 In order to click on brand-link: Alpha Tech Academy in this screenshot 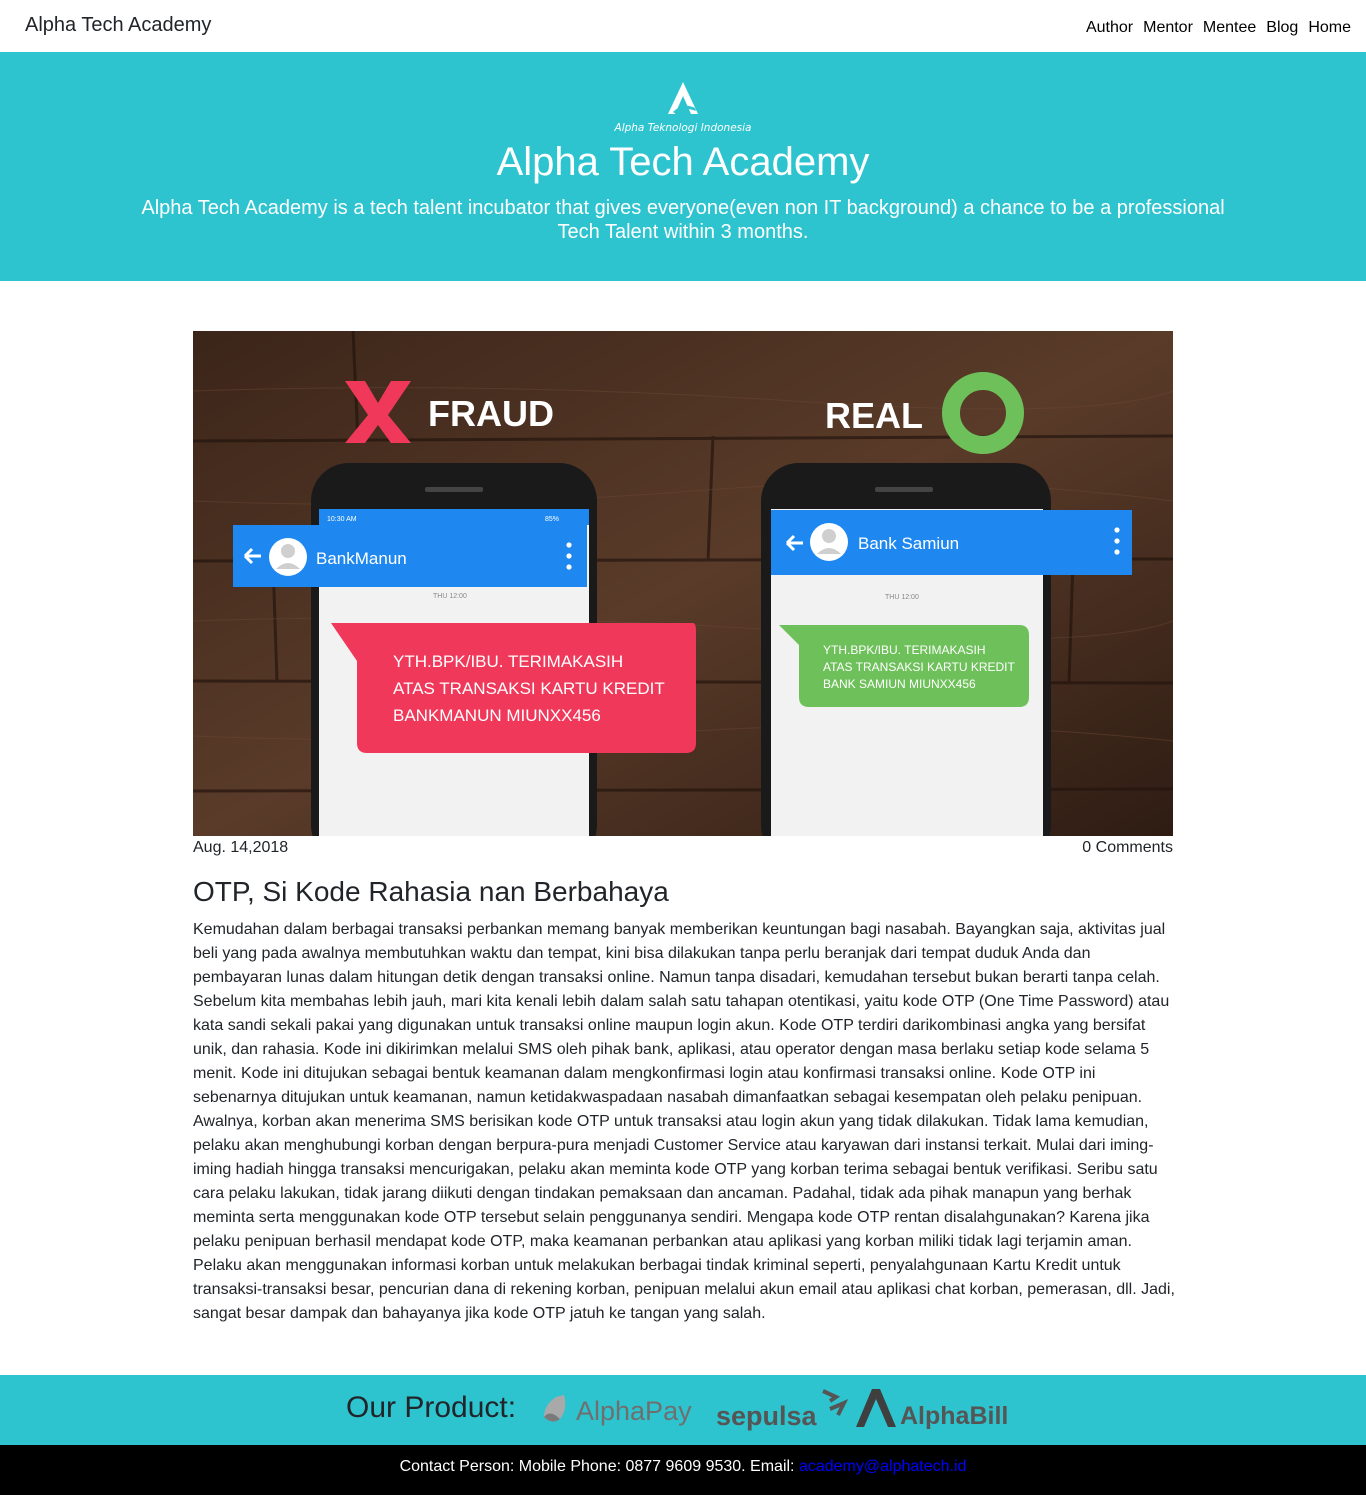, I will do `click(118, 25)`.